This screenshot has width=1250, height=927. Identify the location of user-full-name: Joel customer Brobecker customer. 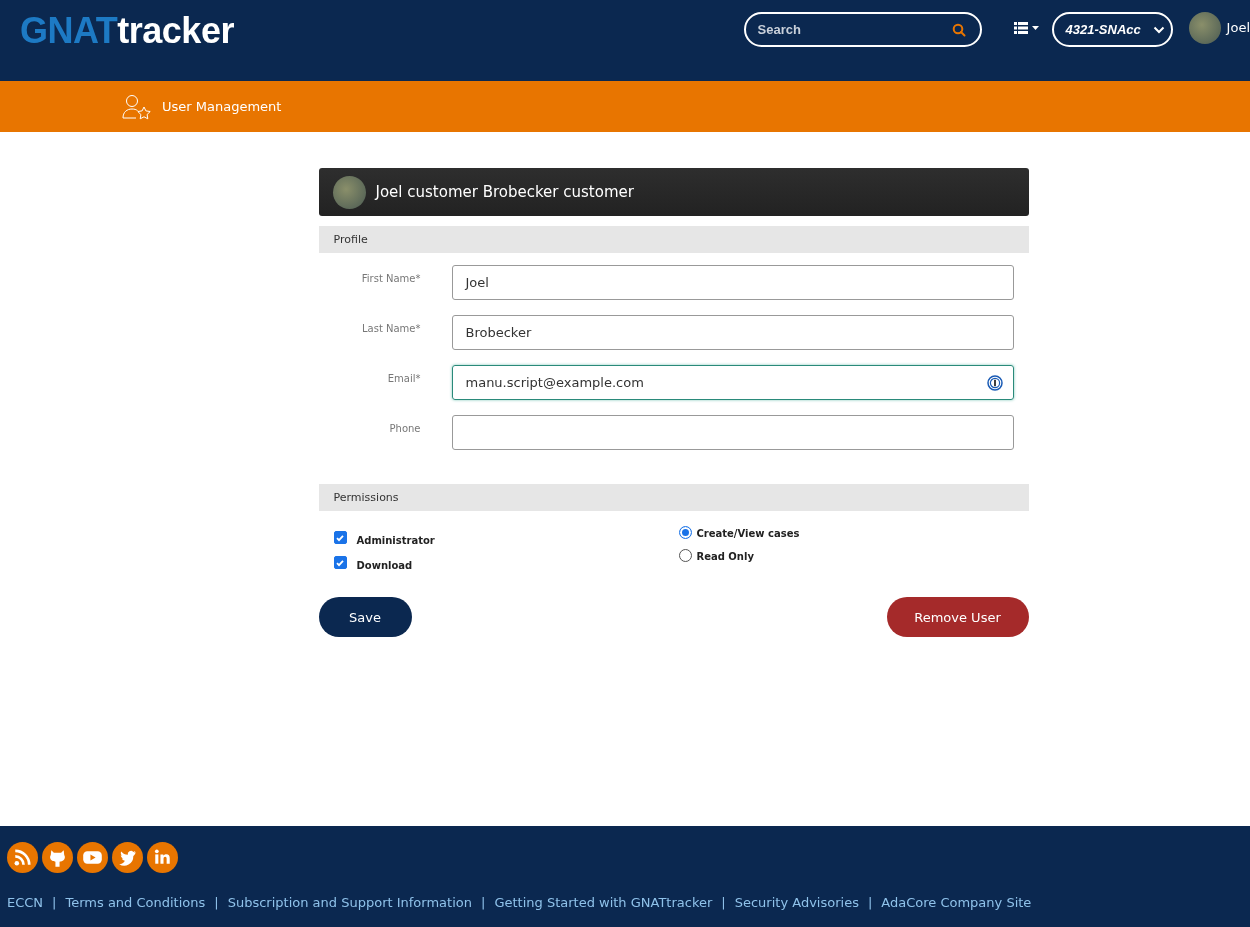
(504, 192).